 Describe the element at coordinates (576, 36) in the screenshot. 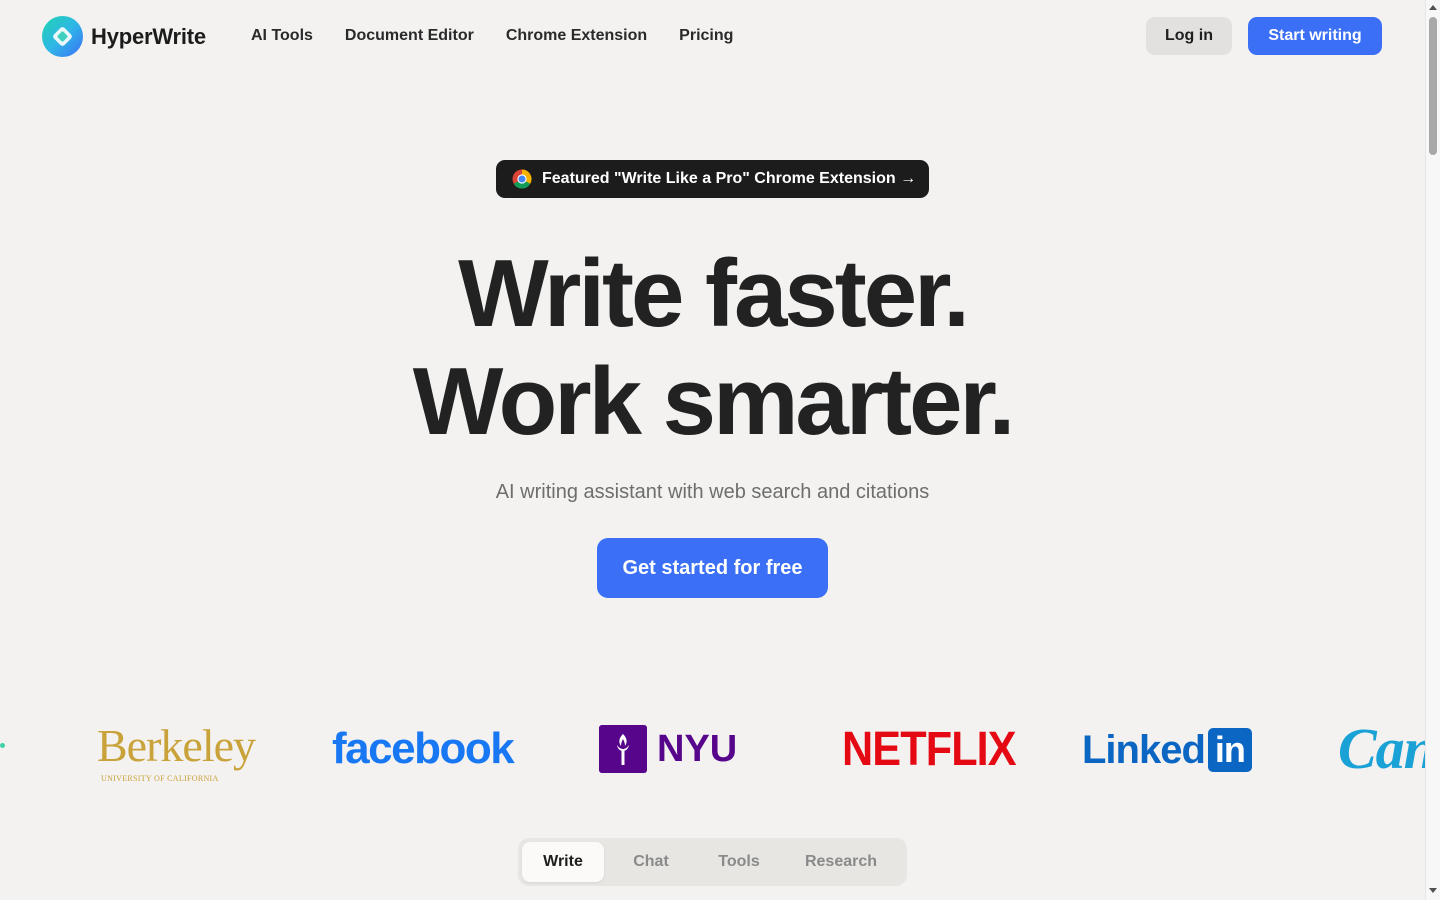

I see `nav-link-chrome-extension: Chrome Extension` at that location.